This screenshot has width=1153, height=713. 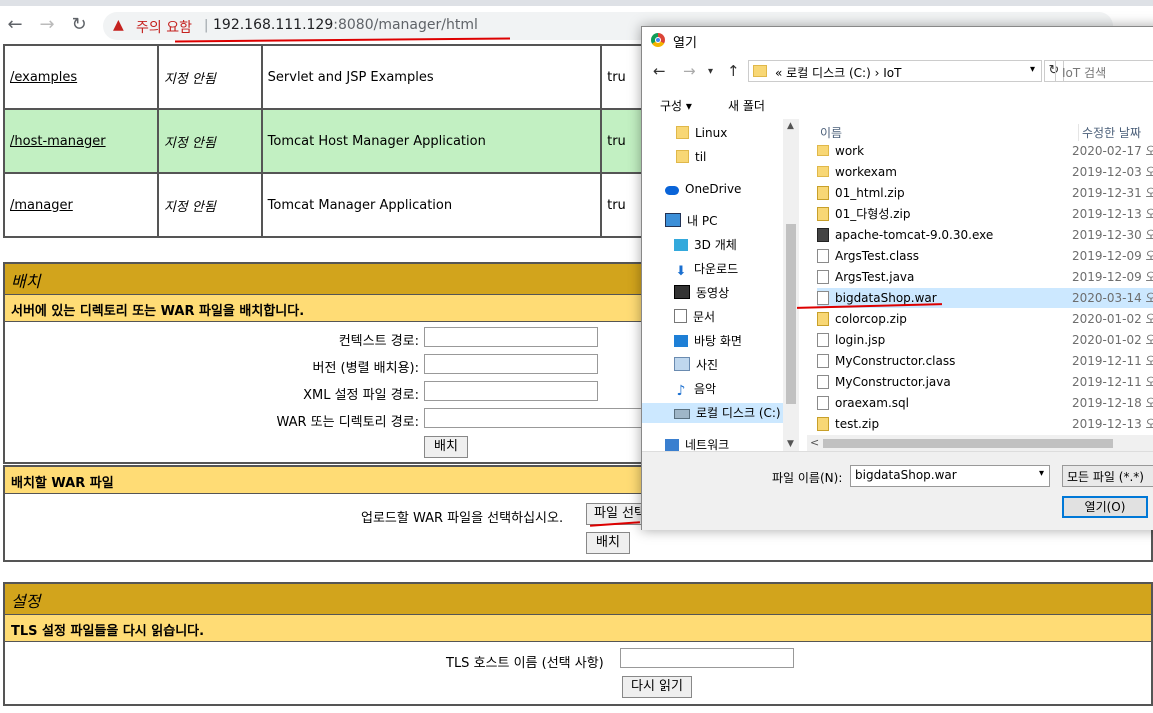 What do you see at coordinates (511, 337) in the screenshot?
I see `context-path-input` at bounding box center [511, 337].